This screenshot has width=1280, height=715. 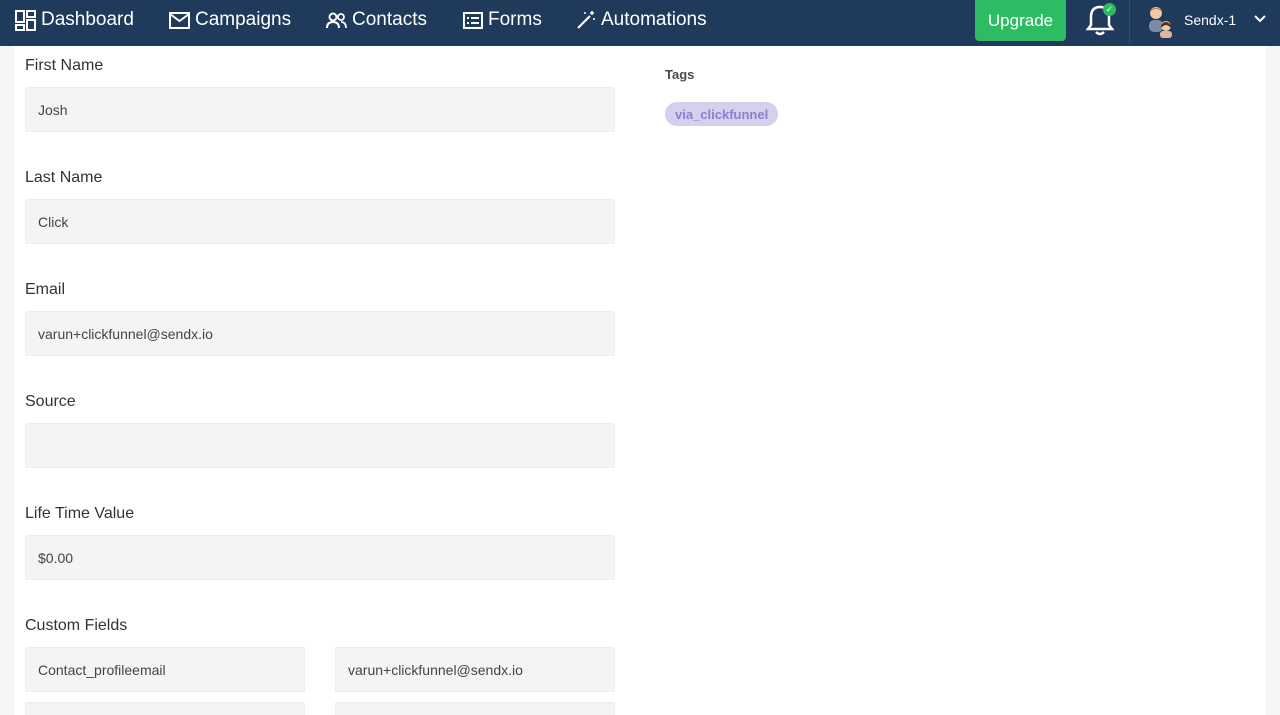 What do you see at coordinates (1260, 19) in the screenshot?
I see `chevron-down-icon` at bounding box center [1260, 19].